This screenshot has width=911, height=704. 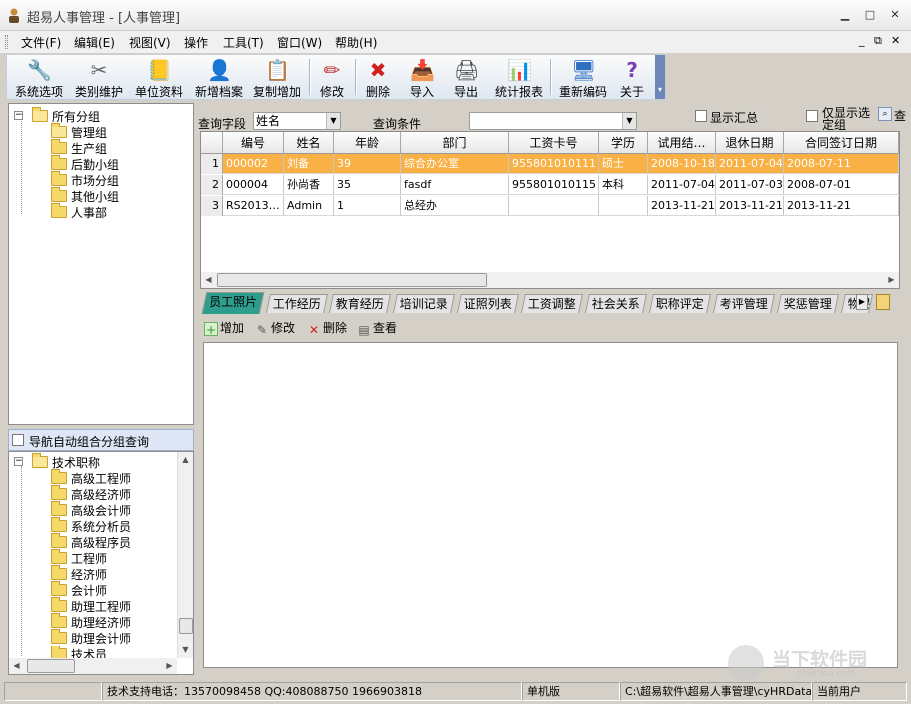 I want to click on tab-education: 教育经历, so click(x=360, y=303).